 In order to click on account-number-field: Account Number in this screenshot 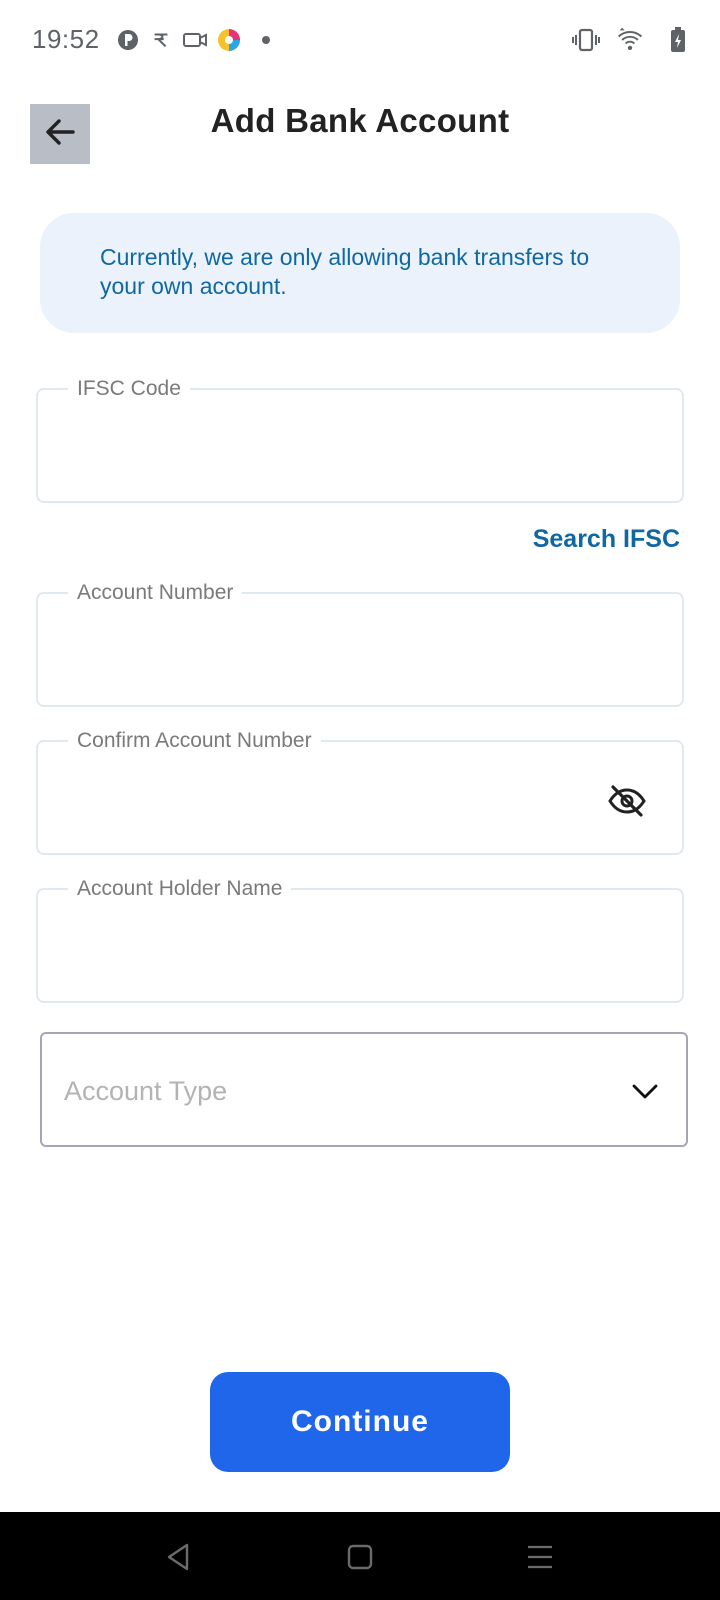, I will do `click(360, 643)`.